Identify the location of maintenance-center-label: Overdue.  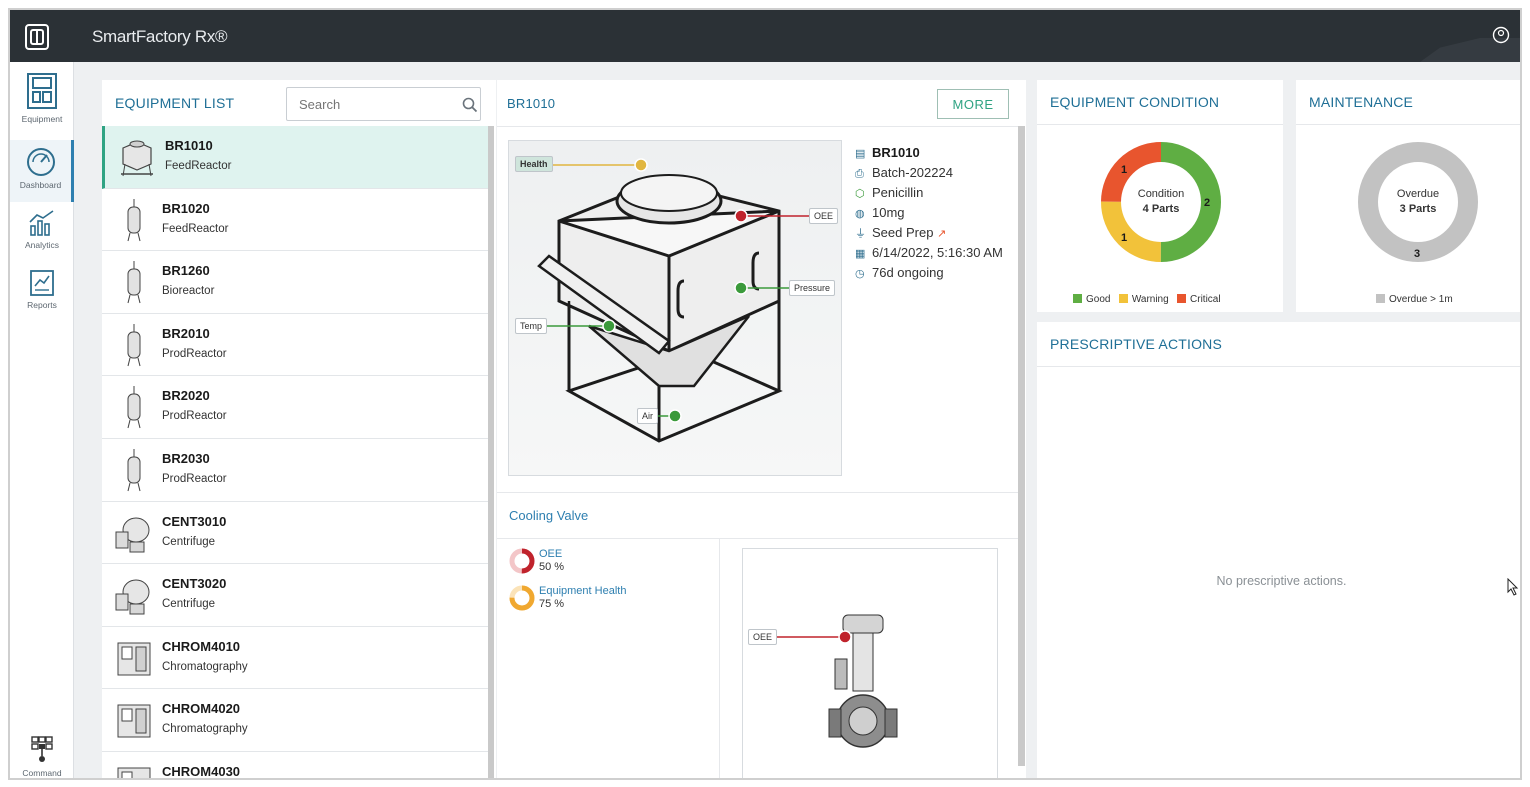
(1418, 194).